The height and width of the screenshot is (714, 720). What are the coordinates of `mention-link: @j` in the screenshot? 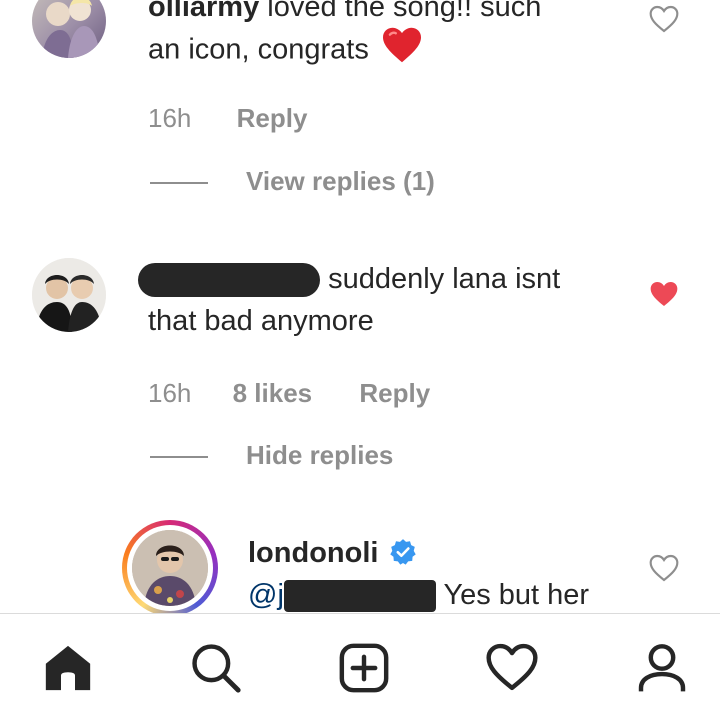 It's located at (266, 595).